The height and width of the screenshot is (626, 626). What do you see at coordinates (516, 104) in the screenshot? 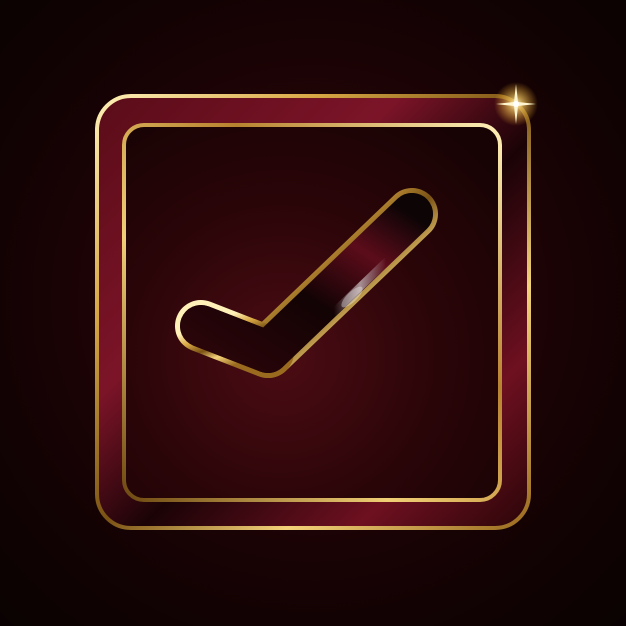
I see `sparkle-icon` at bounding box center [516, 104].